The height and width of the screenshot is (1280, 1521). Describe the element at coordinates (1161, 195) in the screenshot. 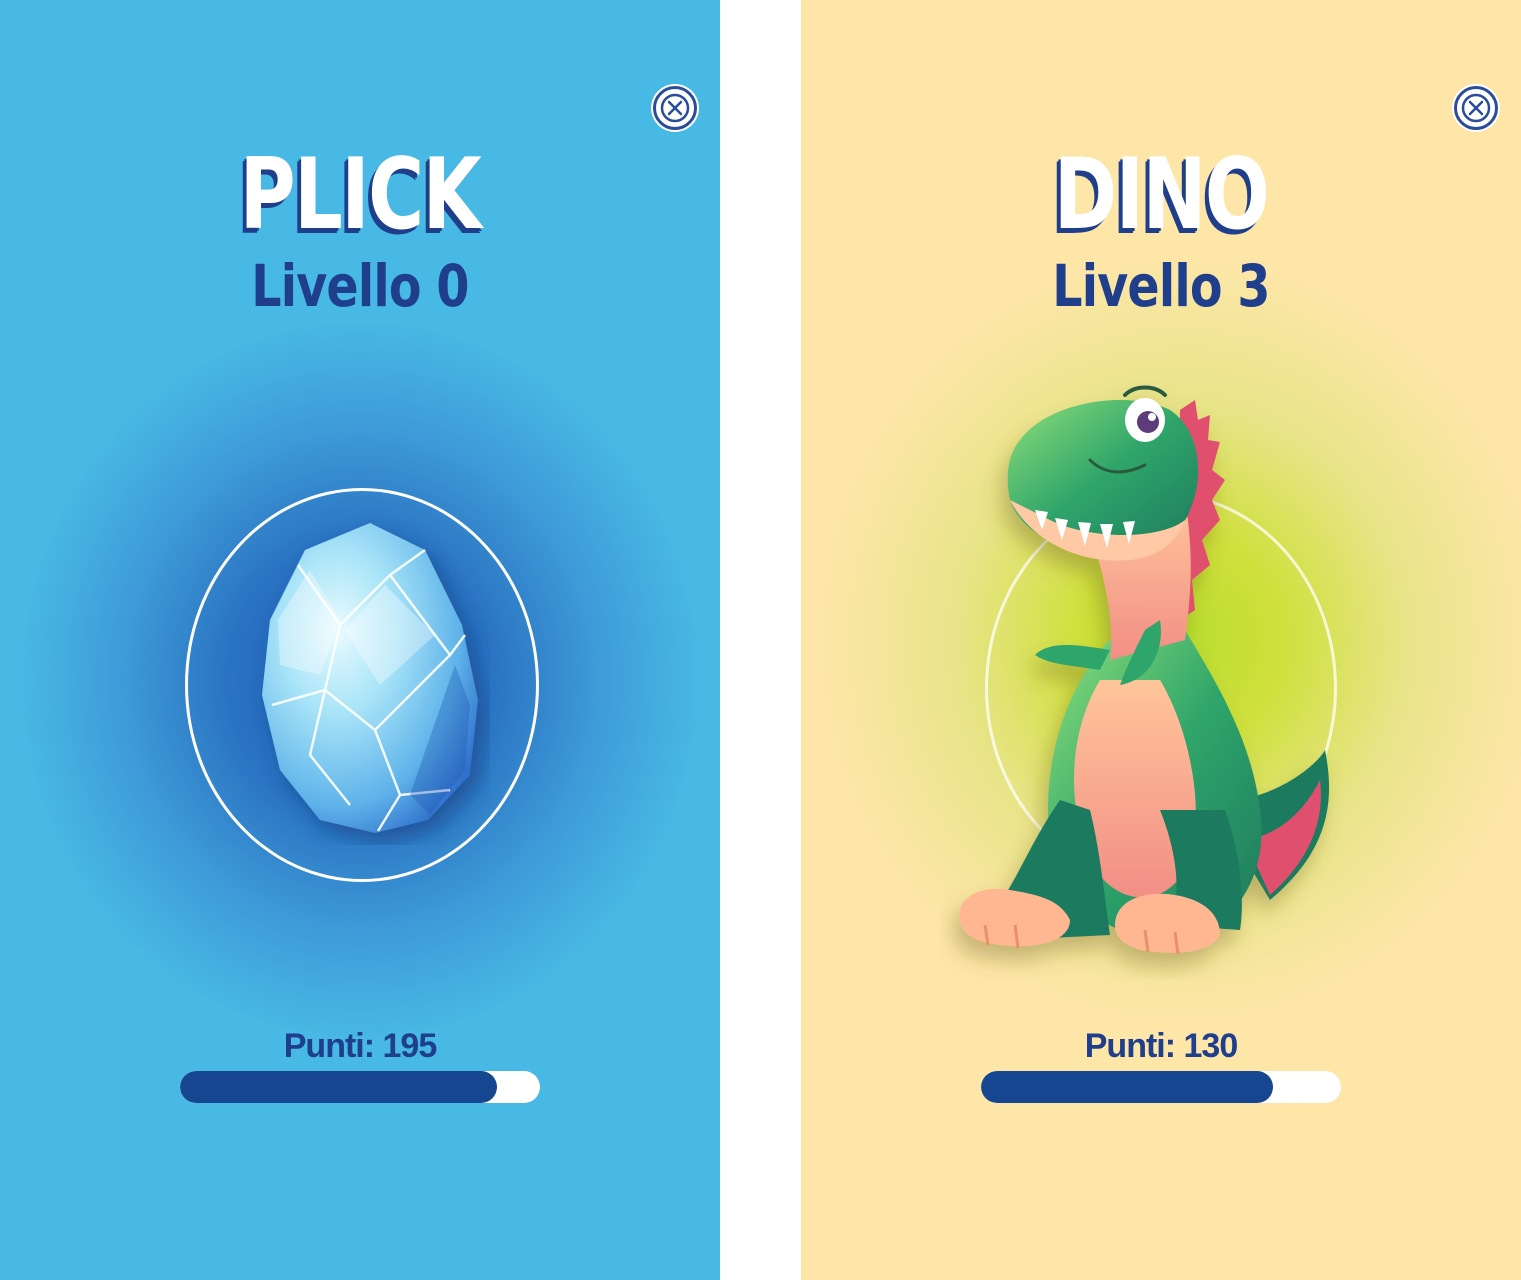

I see `creature-name: DINO` at that location.